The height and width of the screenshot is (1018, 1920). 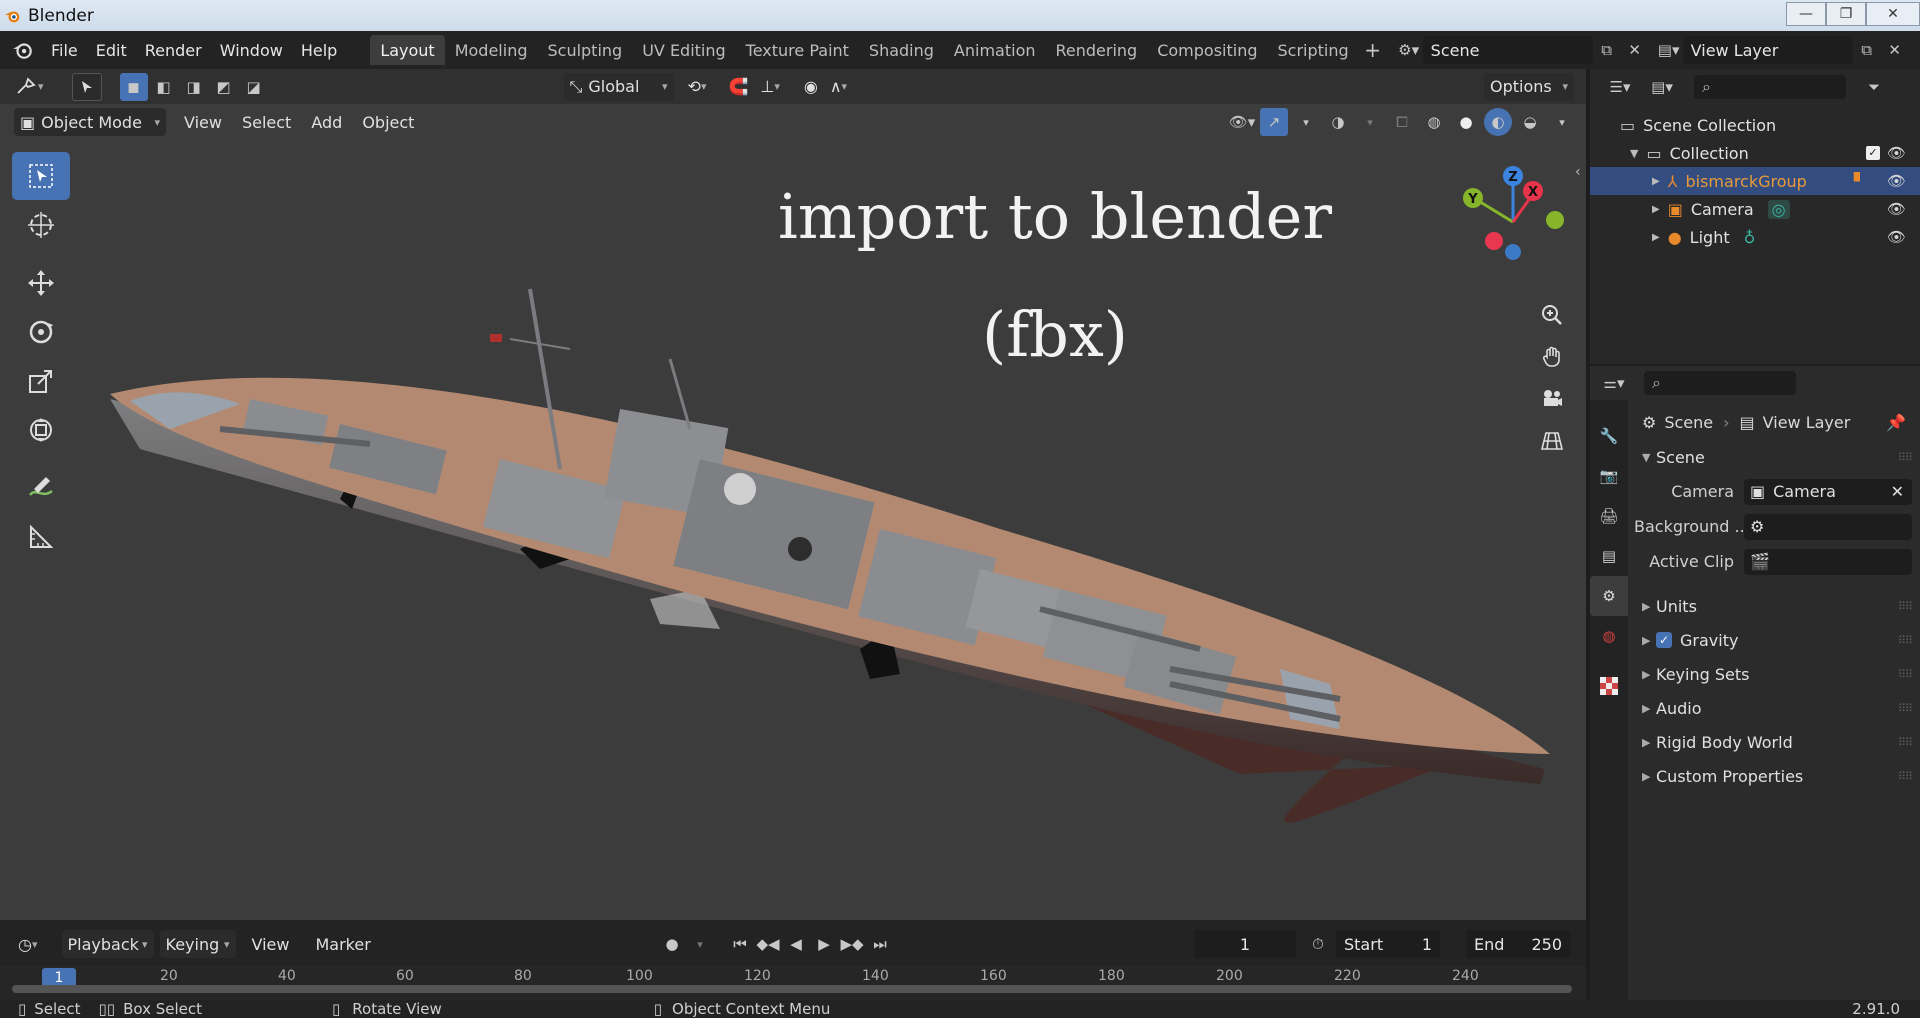 I want to click on minimize-button: —, so click(x=1806, y=14).